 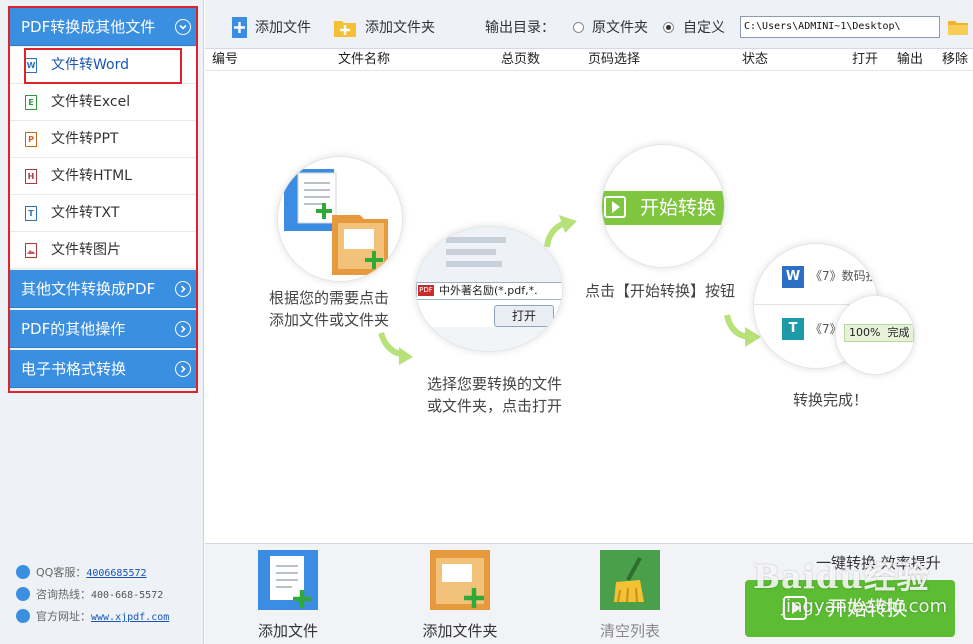 What do you see at coordinates (668, 27) in the screenshot?
I see `radio-custom` at bounding box center [668, 27].